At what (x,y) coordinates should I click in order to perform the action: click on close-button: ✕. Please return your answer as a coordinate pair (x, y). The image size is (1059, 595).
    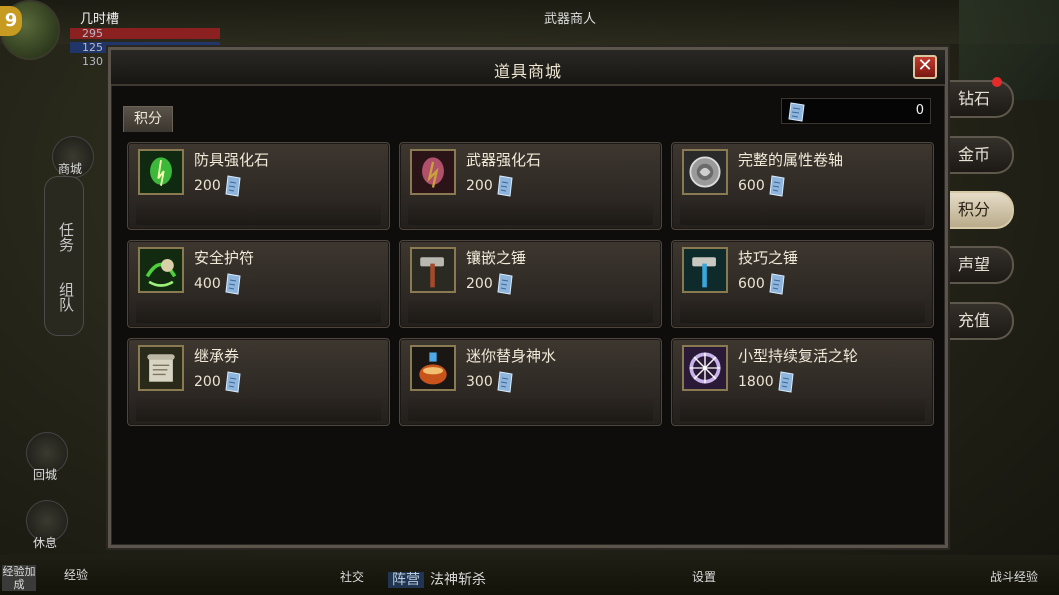
    Looking at the image, I should click on (925, 67).